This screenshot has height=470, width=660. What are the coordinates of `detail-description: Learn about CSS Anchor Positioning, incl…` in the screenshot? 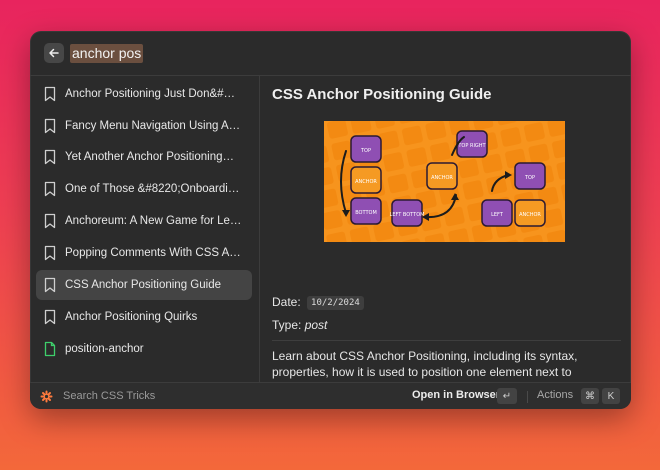 It's located at (434, 365).